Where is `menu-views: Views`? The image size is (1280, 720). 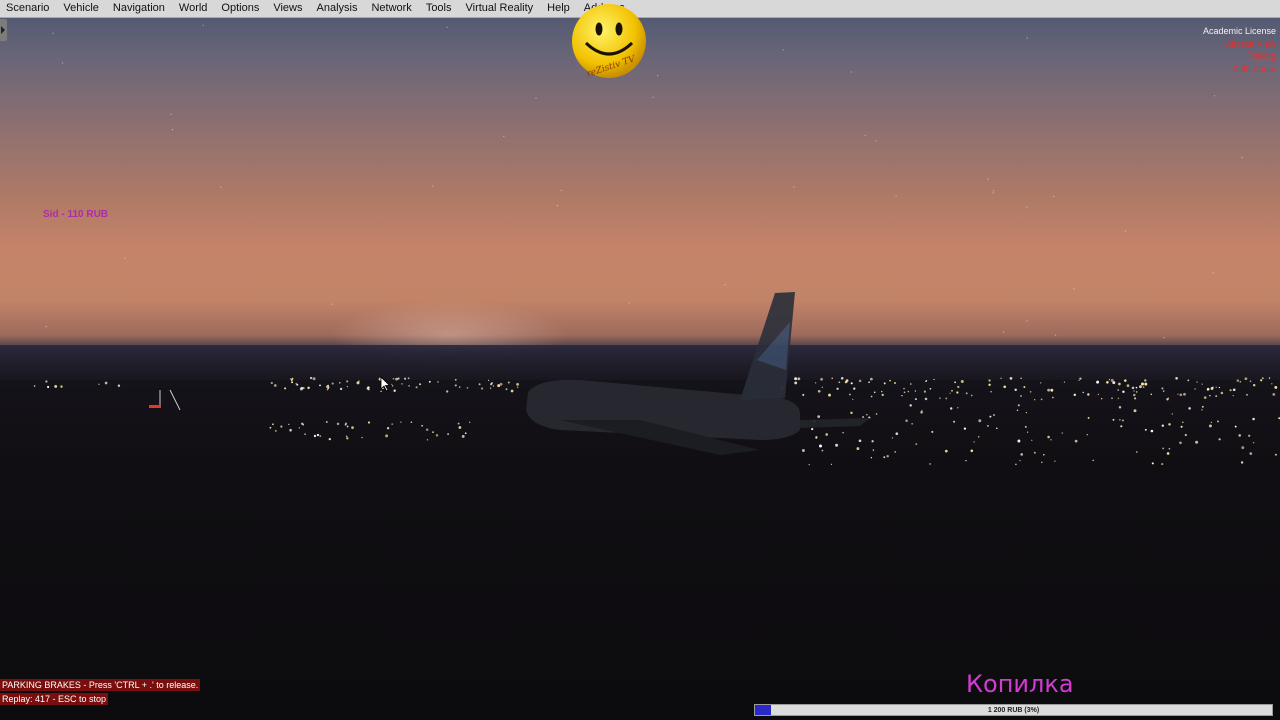 menu-views: Views is located at coordinates (288, 8).